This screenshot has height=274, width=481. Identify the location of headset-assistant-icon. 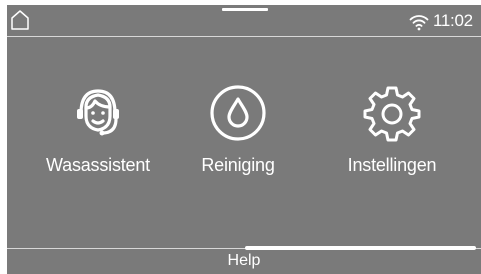
(98, 112).